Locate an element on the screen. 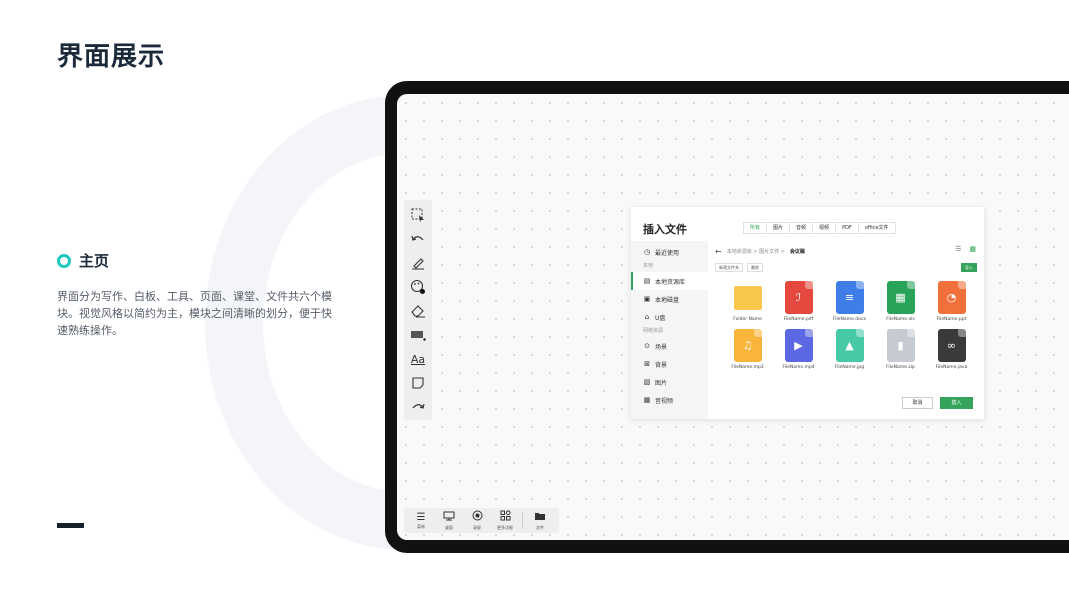  image-icon: ▨ is located at coordinates (647, 382).